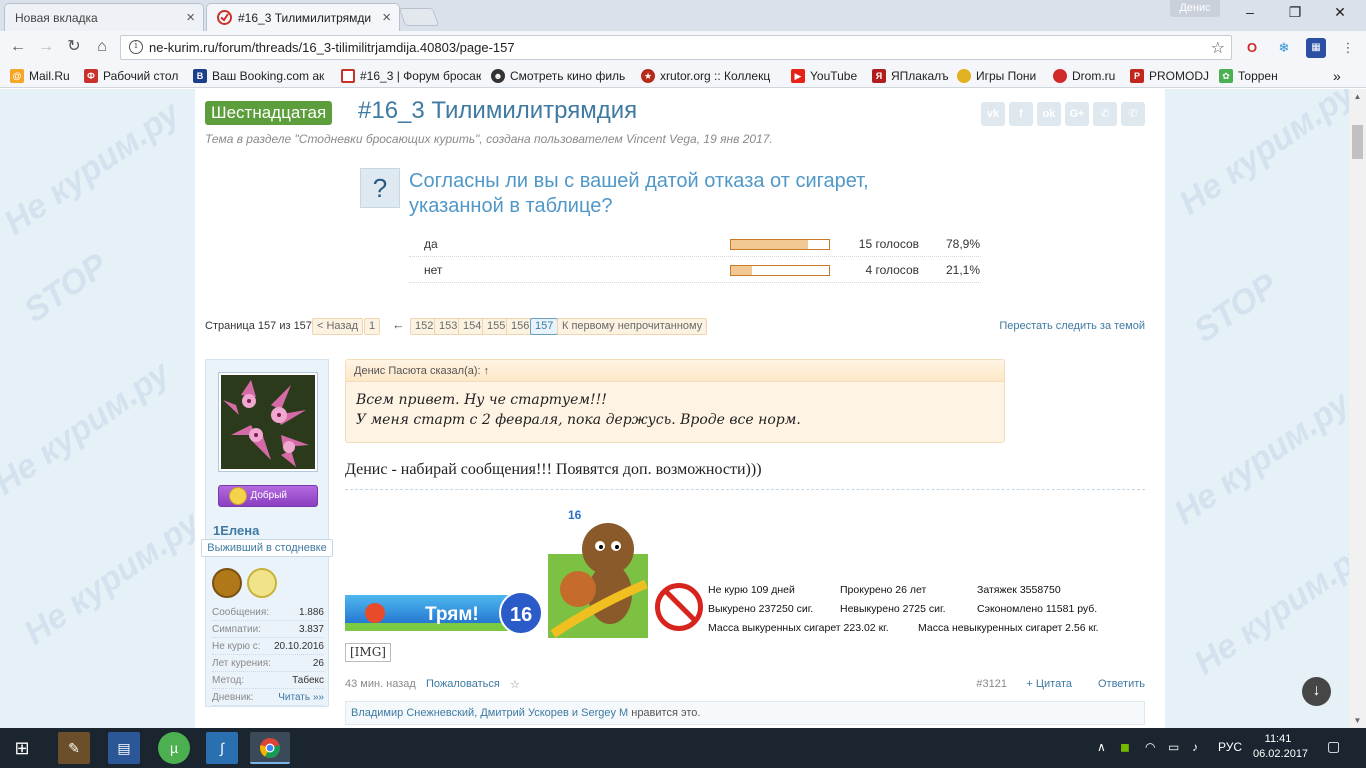  I want to click on notifications-icon: ▢, so click(1333, 746).